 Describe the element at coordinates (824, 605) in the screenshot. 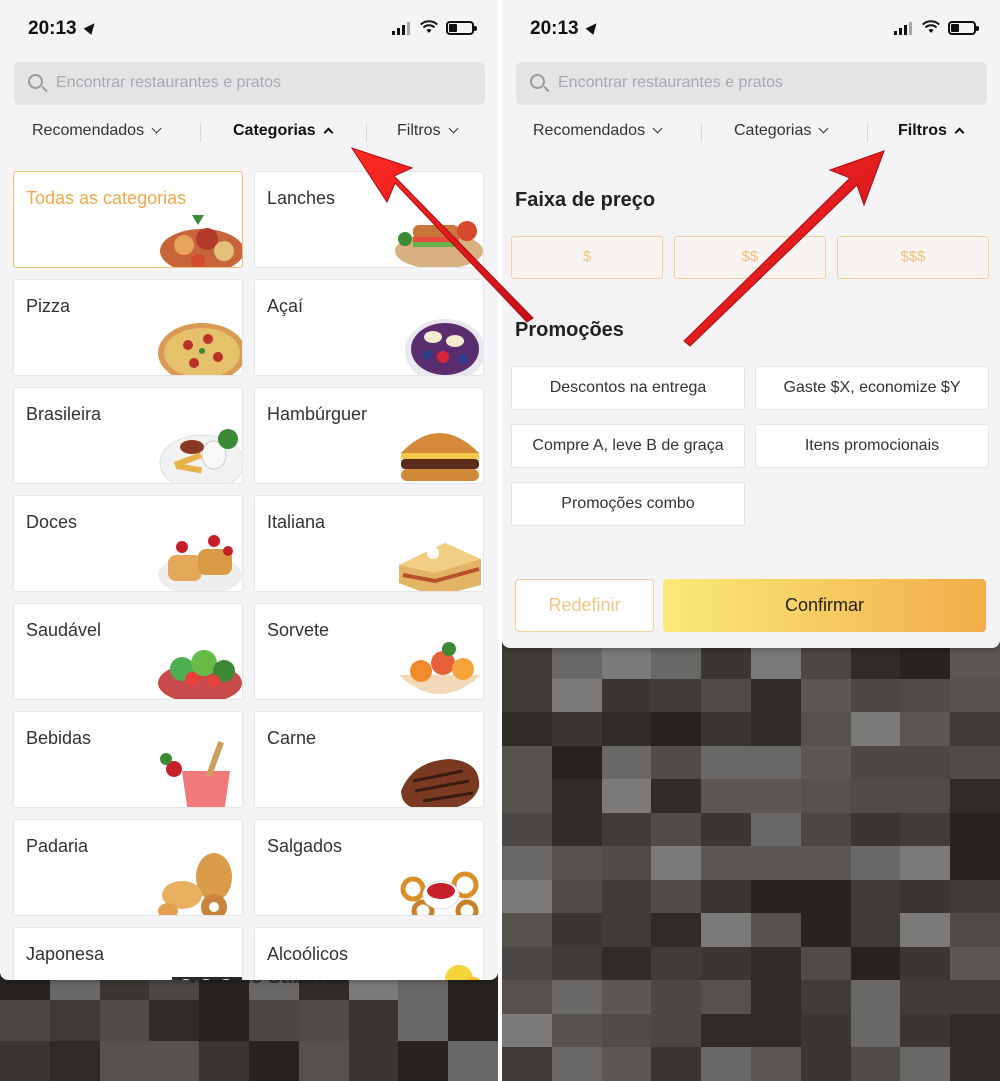

I see `confirm-button: Confirmar` at that location.